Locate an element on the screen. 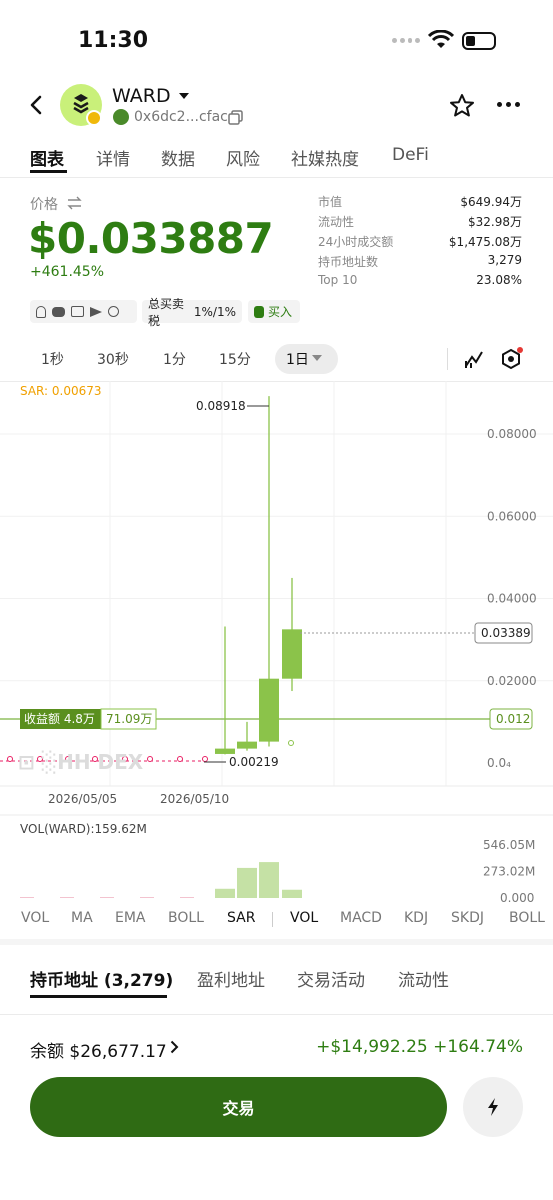  tax-chip: 总买卖税 1%/1% is located at coordinates (192, 312).